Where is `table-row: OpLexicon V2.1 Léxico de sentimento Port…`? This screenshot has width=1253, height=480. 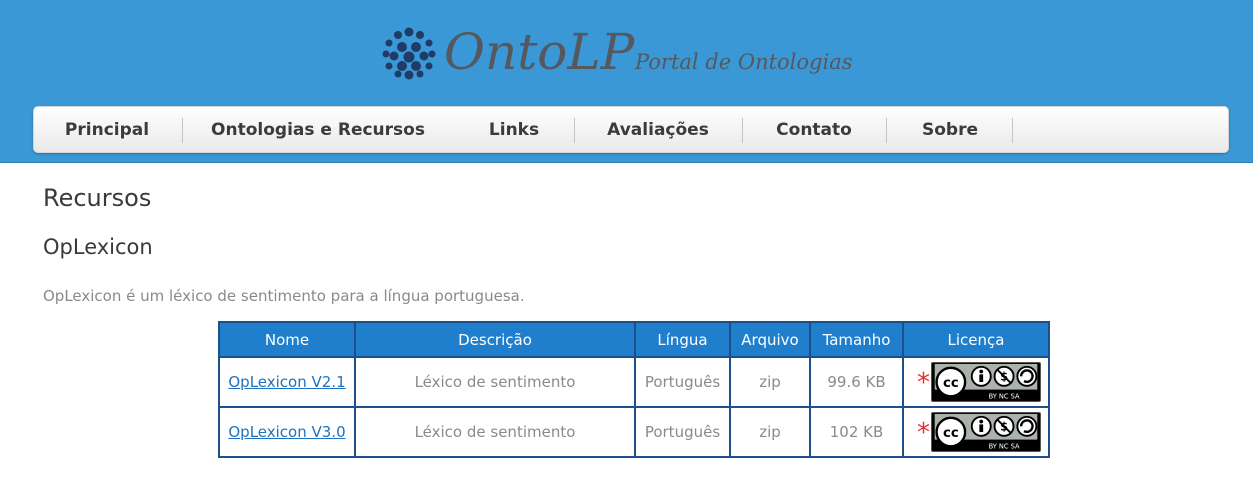
table-row: OpLexicon V2.1 Léxico de sentimento Port… is located at coordinates (634, 382).